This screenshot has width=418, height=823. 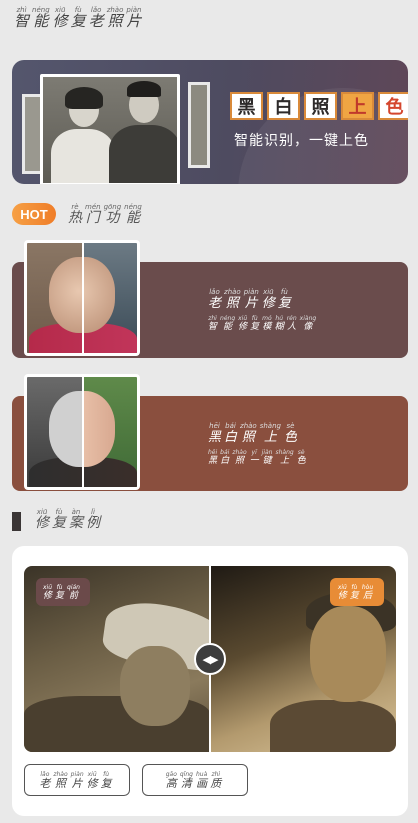 I want to click on pinyin: hòu, so click(x=367, y=587).